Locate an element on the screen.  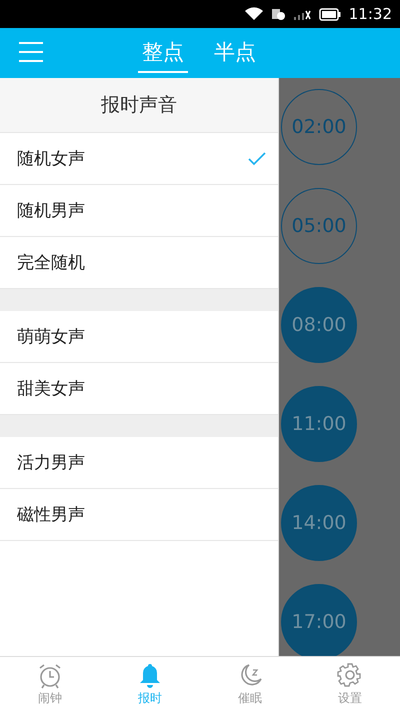
battery-icon is located at coordinates (329, 14).